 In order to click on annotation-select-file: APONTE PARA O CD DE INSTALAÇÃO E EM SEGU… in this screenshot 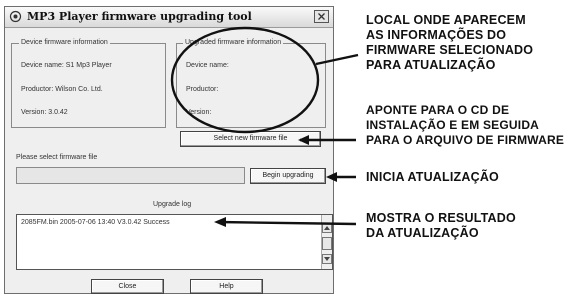, I will do `click(465, 125)`.